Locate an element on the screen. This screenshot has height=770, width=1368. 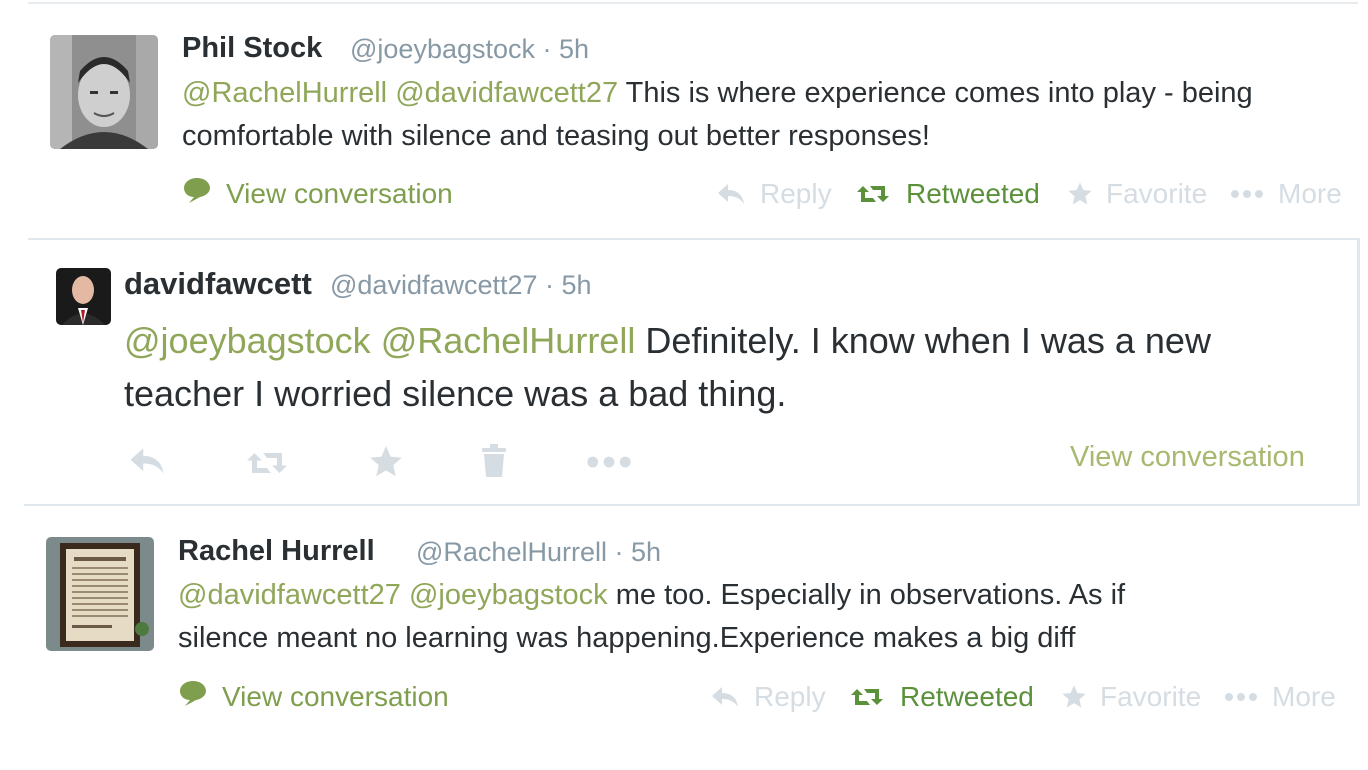
more-button is located at coordinates (609, 464).